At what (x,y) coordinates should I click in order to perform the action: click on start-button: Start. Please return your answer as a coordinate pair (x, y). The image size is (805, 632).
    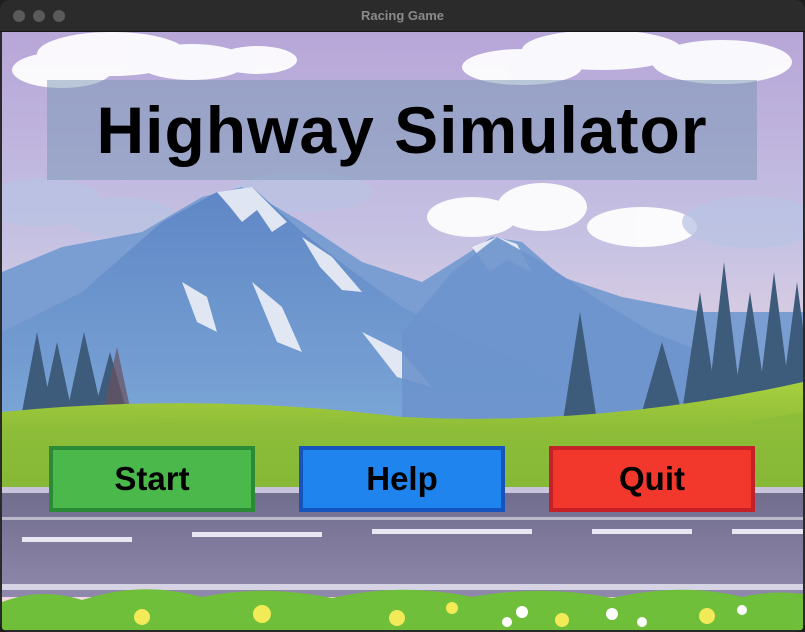
    Looking at the image, I should click on (152, 479).